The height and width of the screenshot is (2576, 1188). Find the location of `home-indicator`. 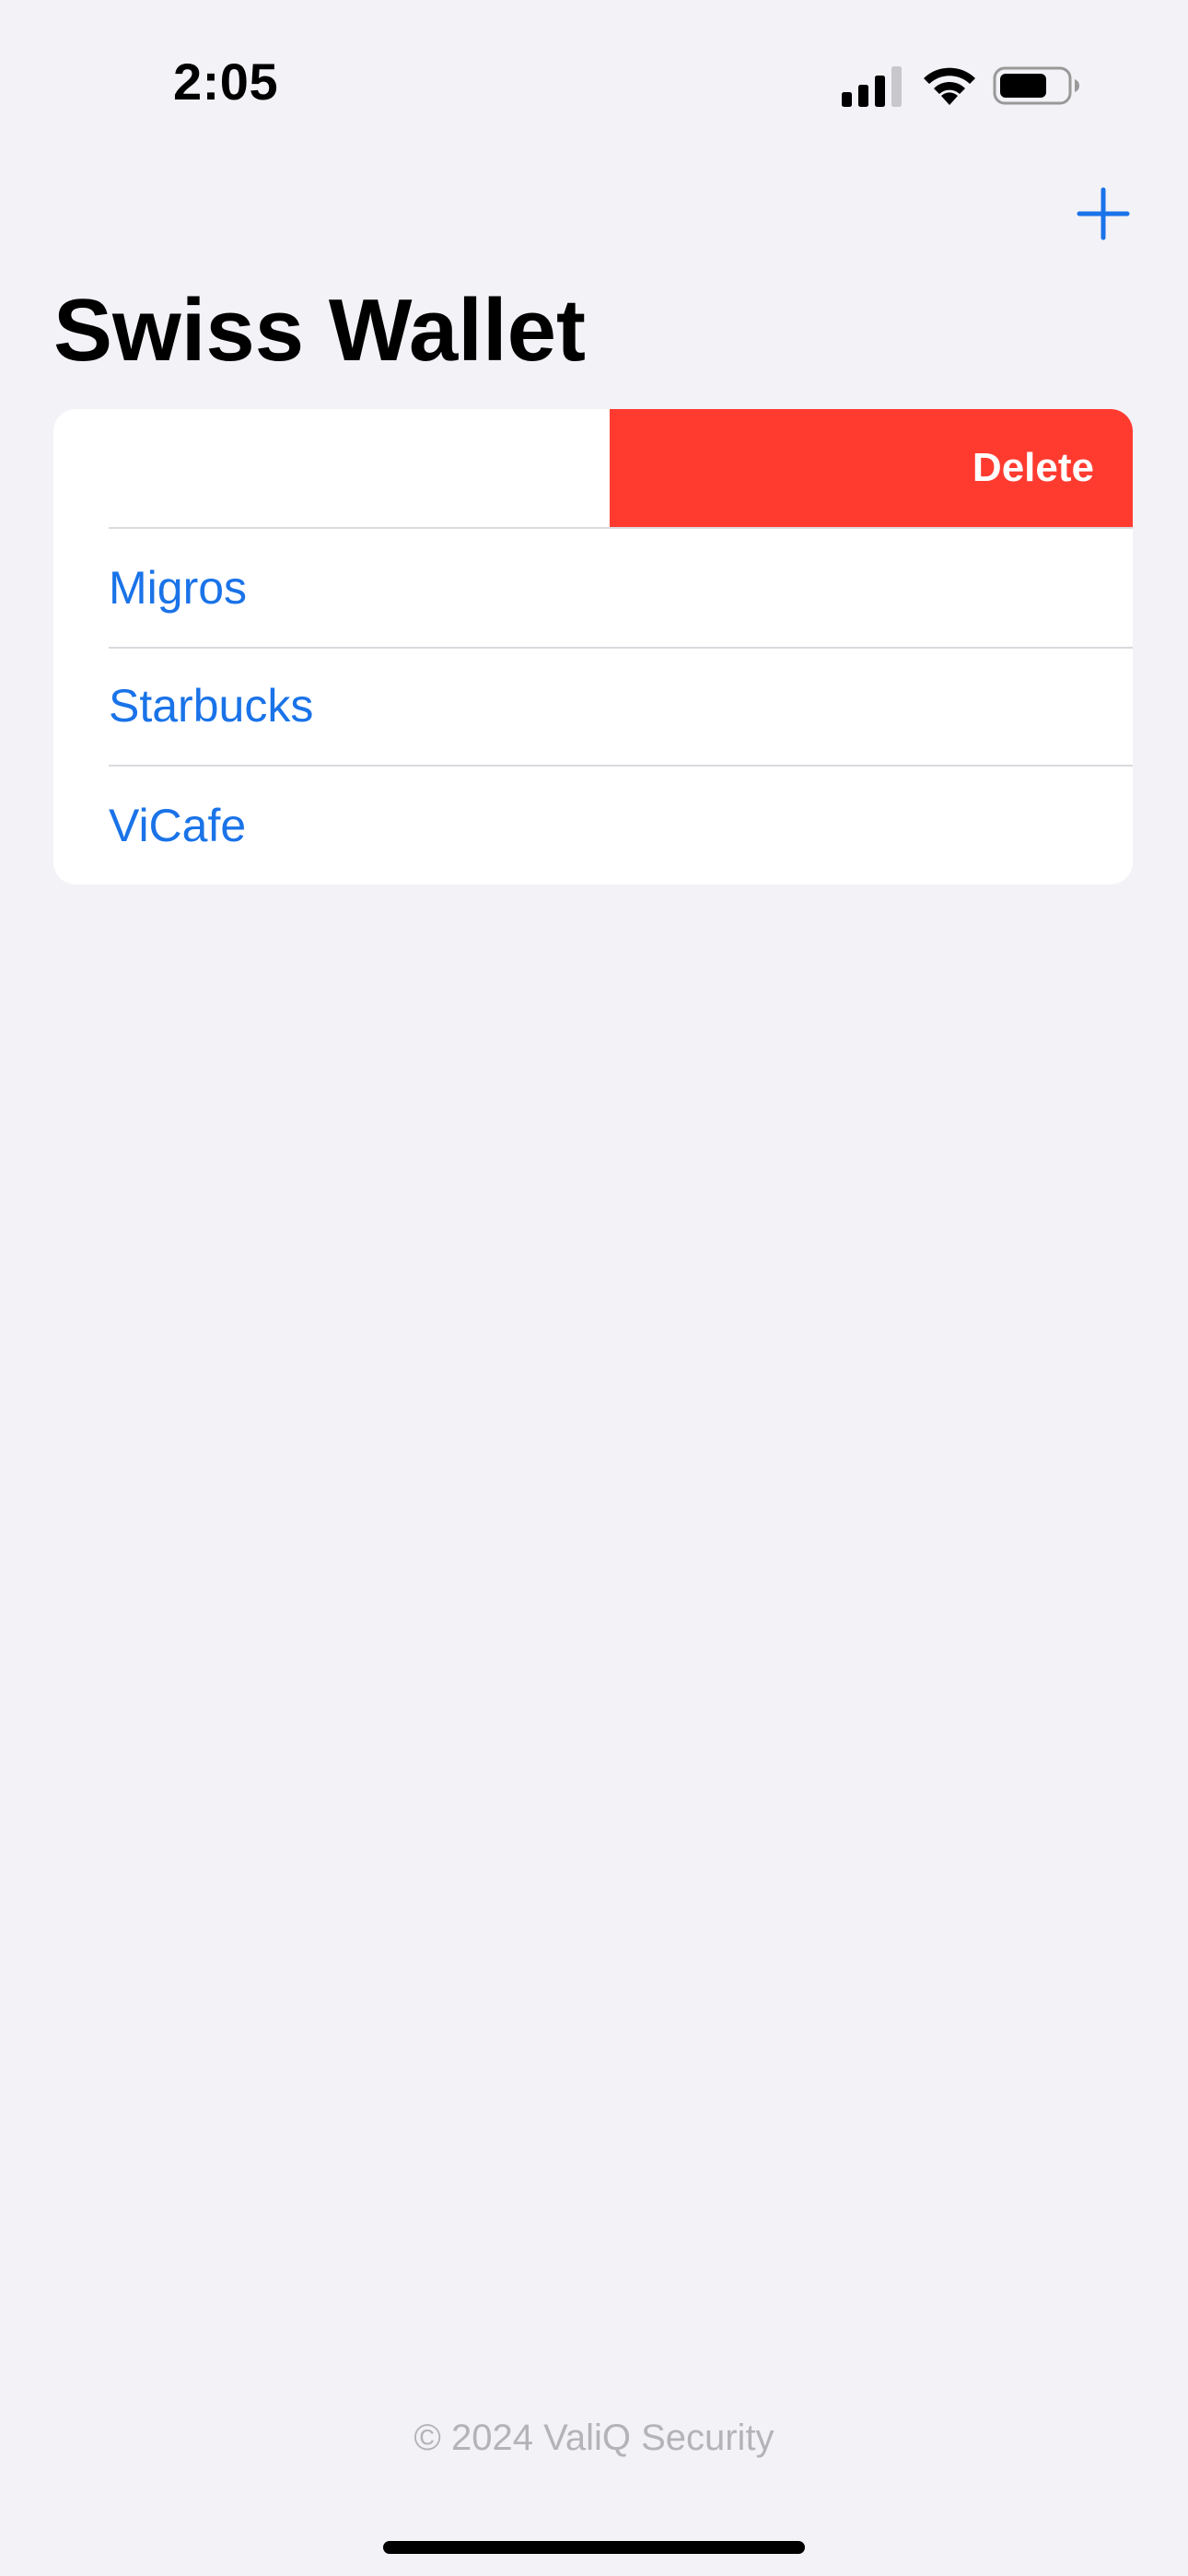

home-indicator is located at coordinates (594, 2547).